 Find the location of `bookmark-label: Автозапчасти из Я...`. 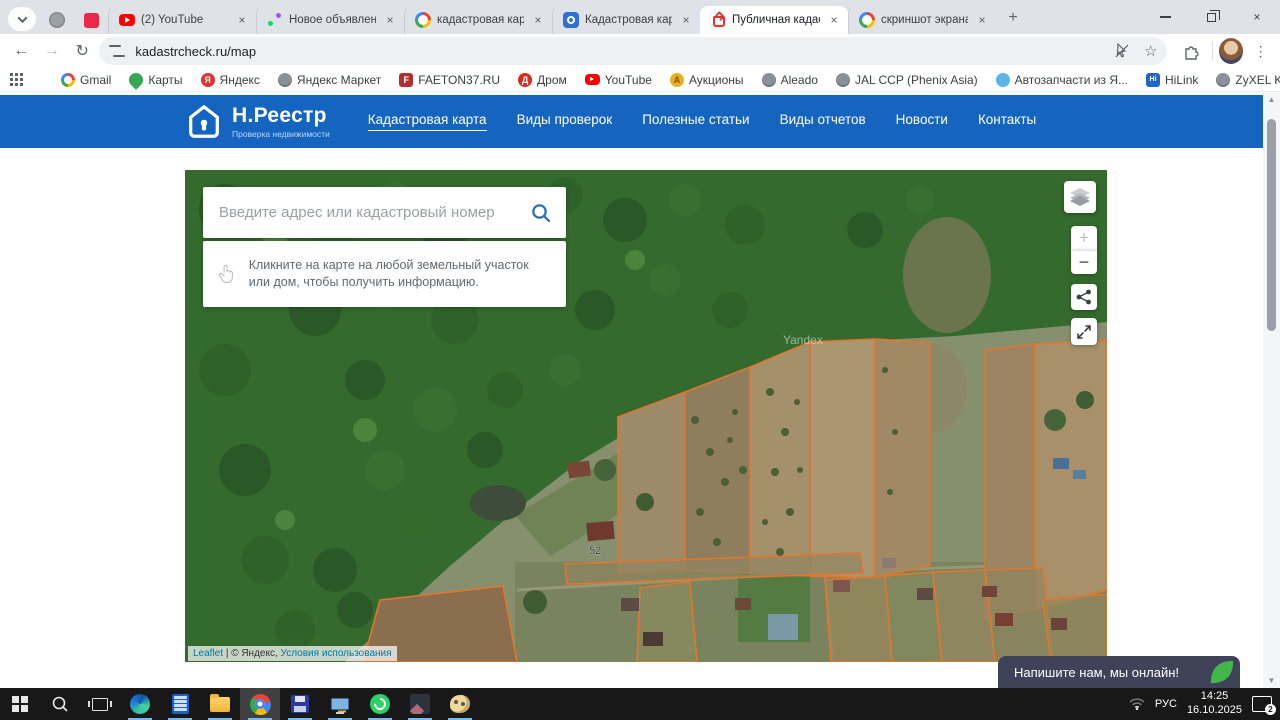

bookmark-label: Автозапчасти из Я... is located at coordinates (1071, 79).